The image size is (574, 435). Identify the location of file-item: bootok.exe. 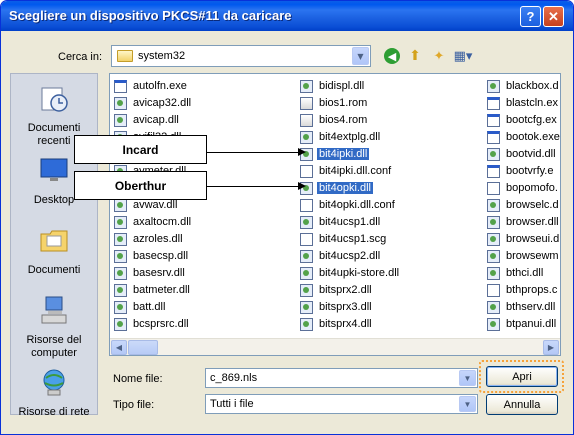
(523, 137).